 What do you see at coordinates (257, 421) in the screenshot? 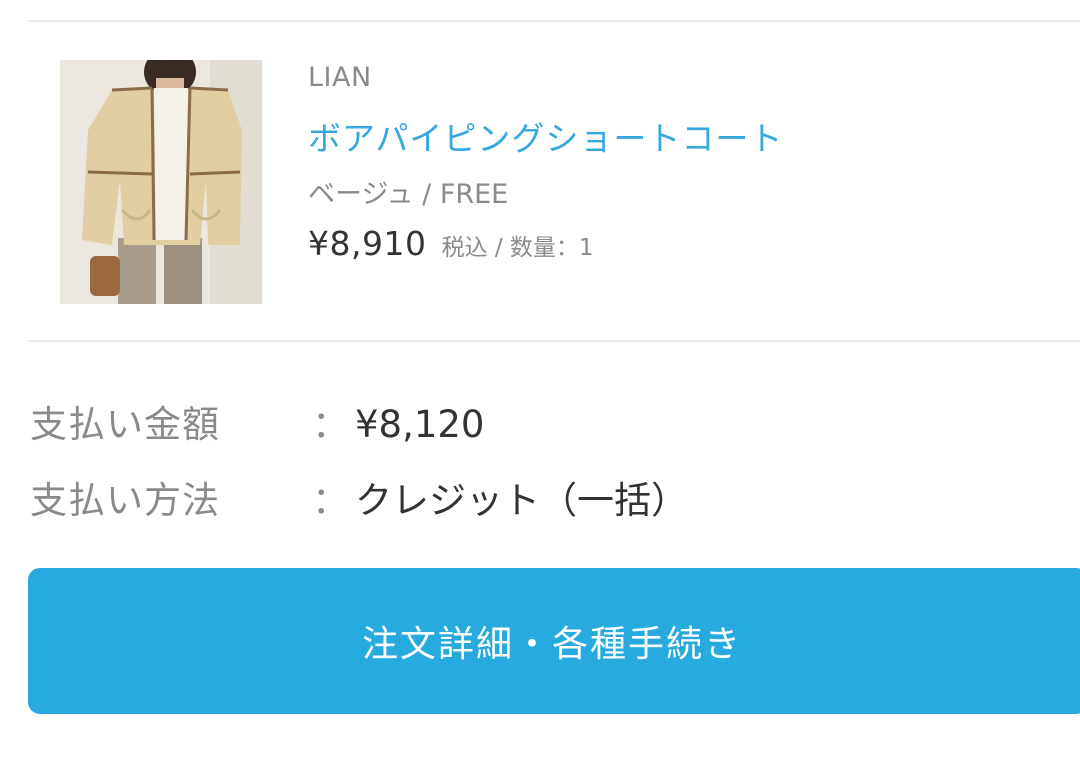
I see `payment-amount-row: 支払い金額 ： ¥8,120` at bounding box center [257, 421].